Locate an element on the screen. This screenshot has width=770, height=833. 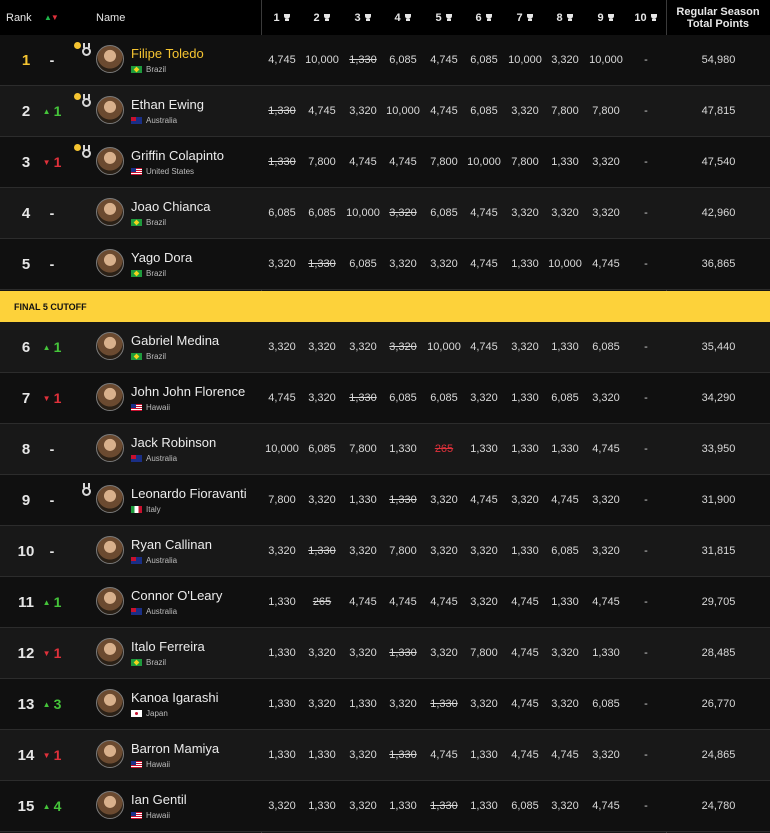
country: Brazil is located at coordinates (148, 356).